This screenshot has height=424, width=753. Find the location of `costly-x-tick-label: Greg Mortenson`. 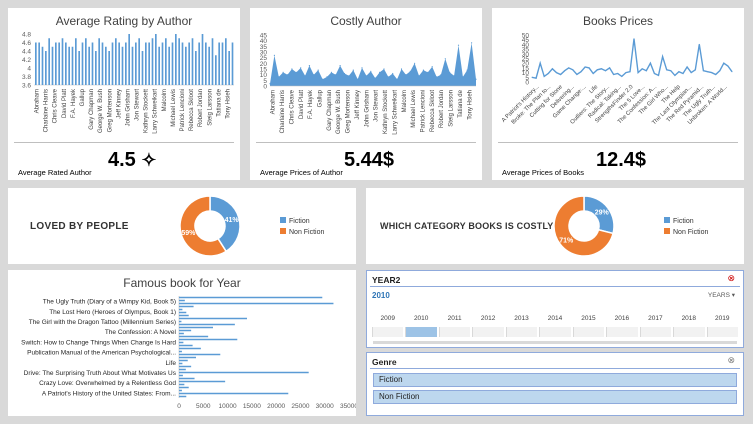

costly-x-tick-label: Greg Mortenson is located at coordinates (349, 111).